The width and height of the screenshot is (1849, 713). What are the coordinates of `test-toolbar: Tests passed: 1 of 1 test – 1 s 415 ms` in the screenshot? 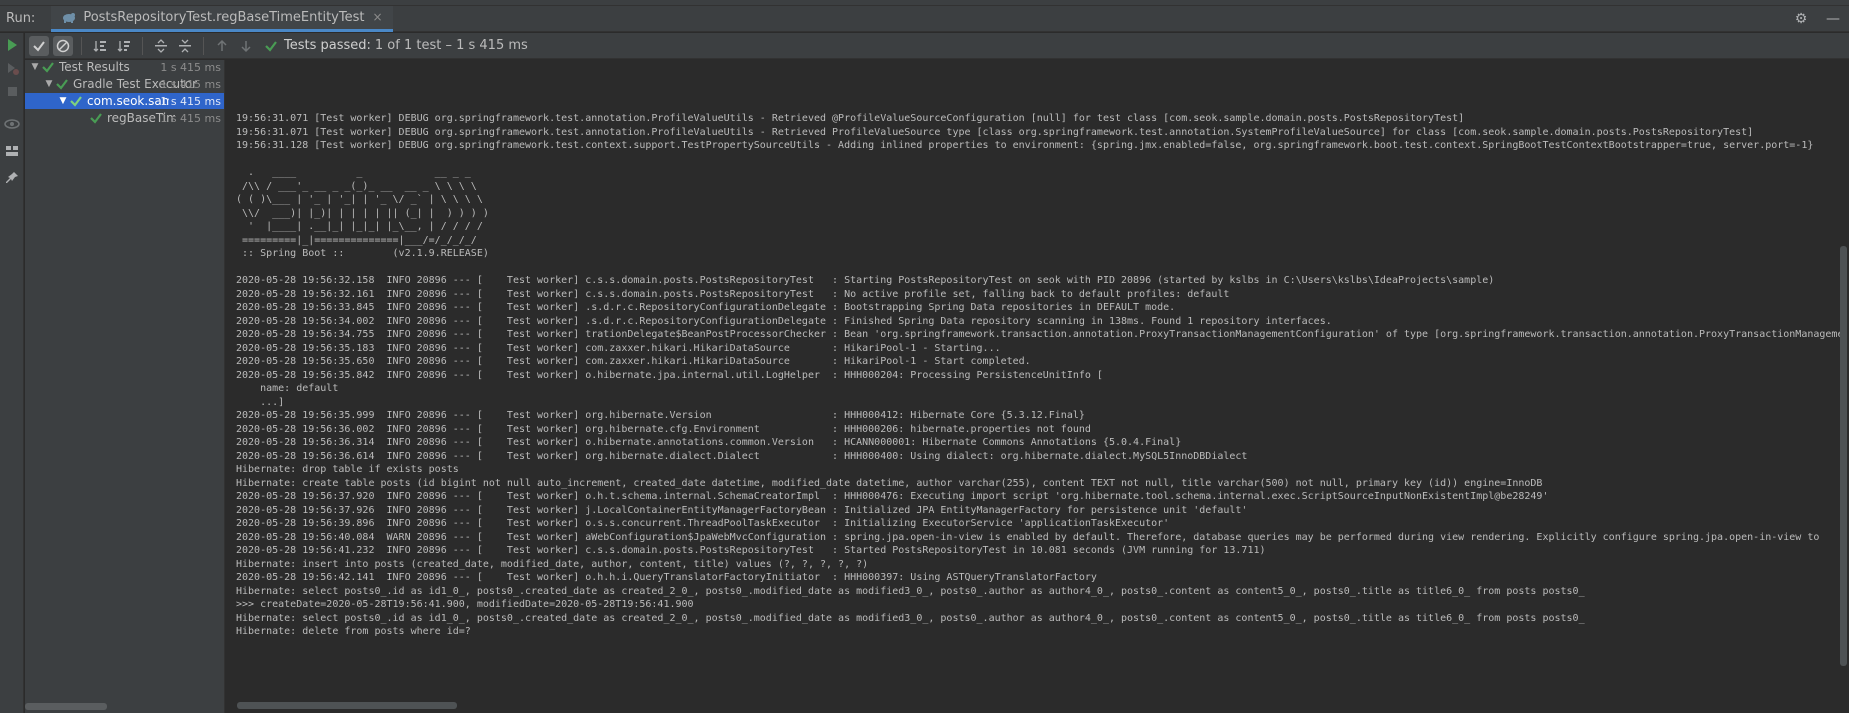 It's located at (937, 46).